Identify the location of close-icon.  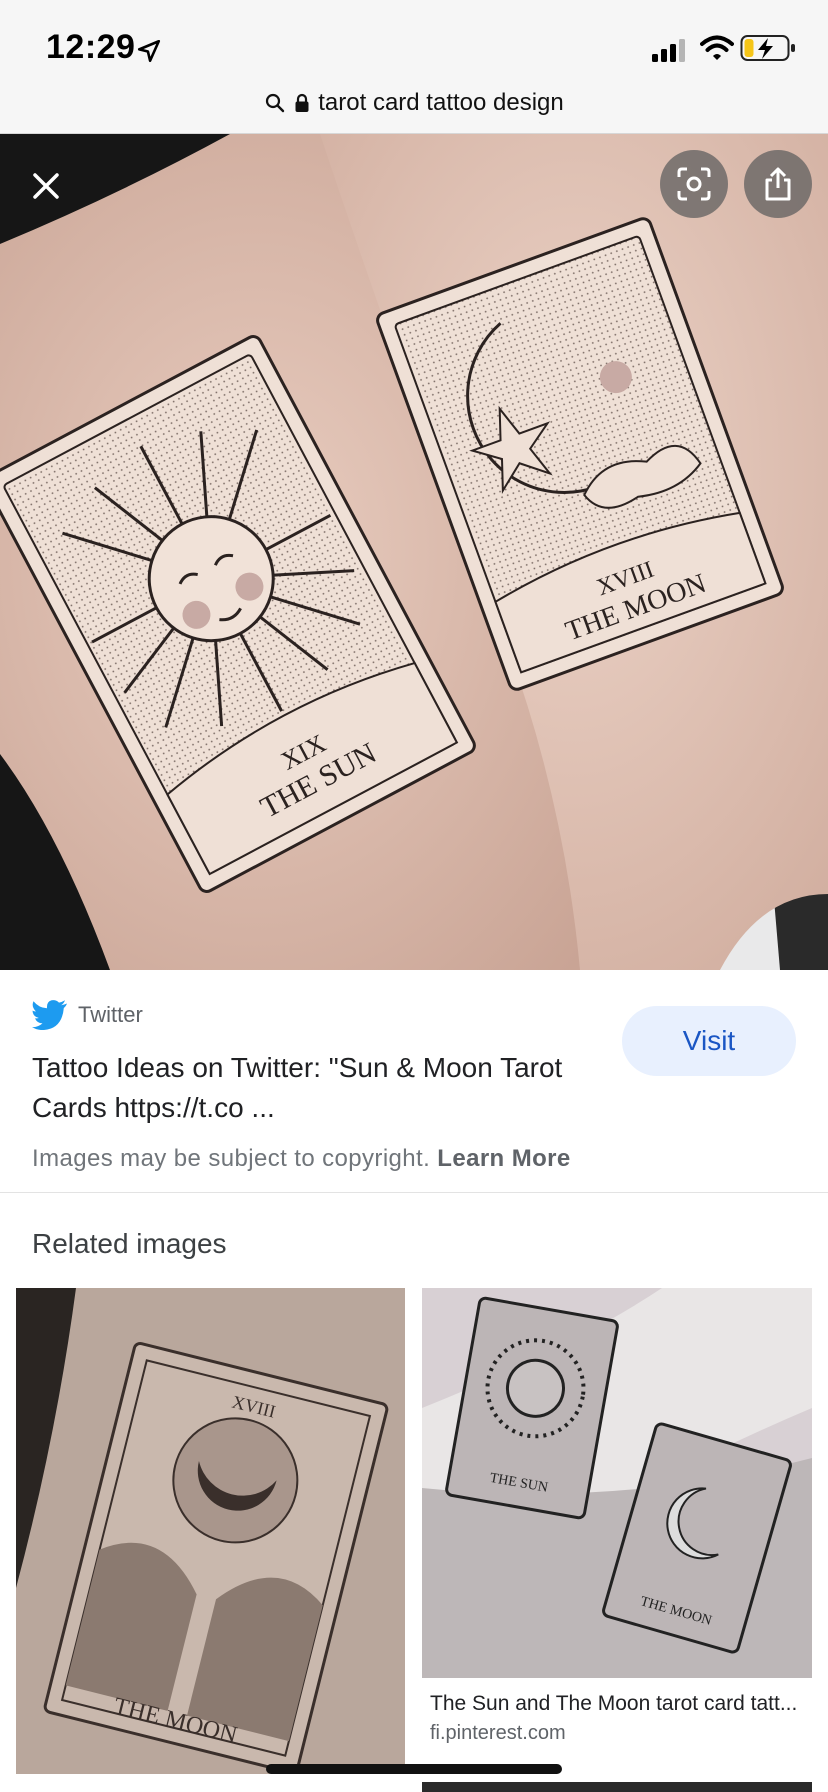
(46, 186).